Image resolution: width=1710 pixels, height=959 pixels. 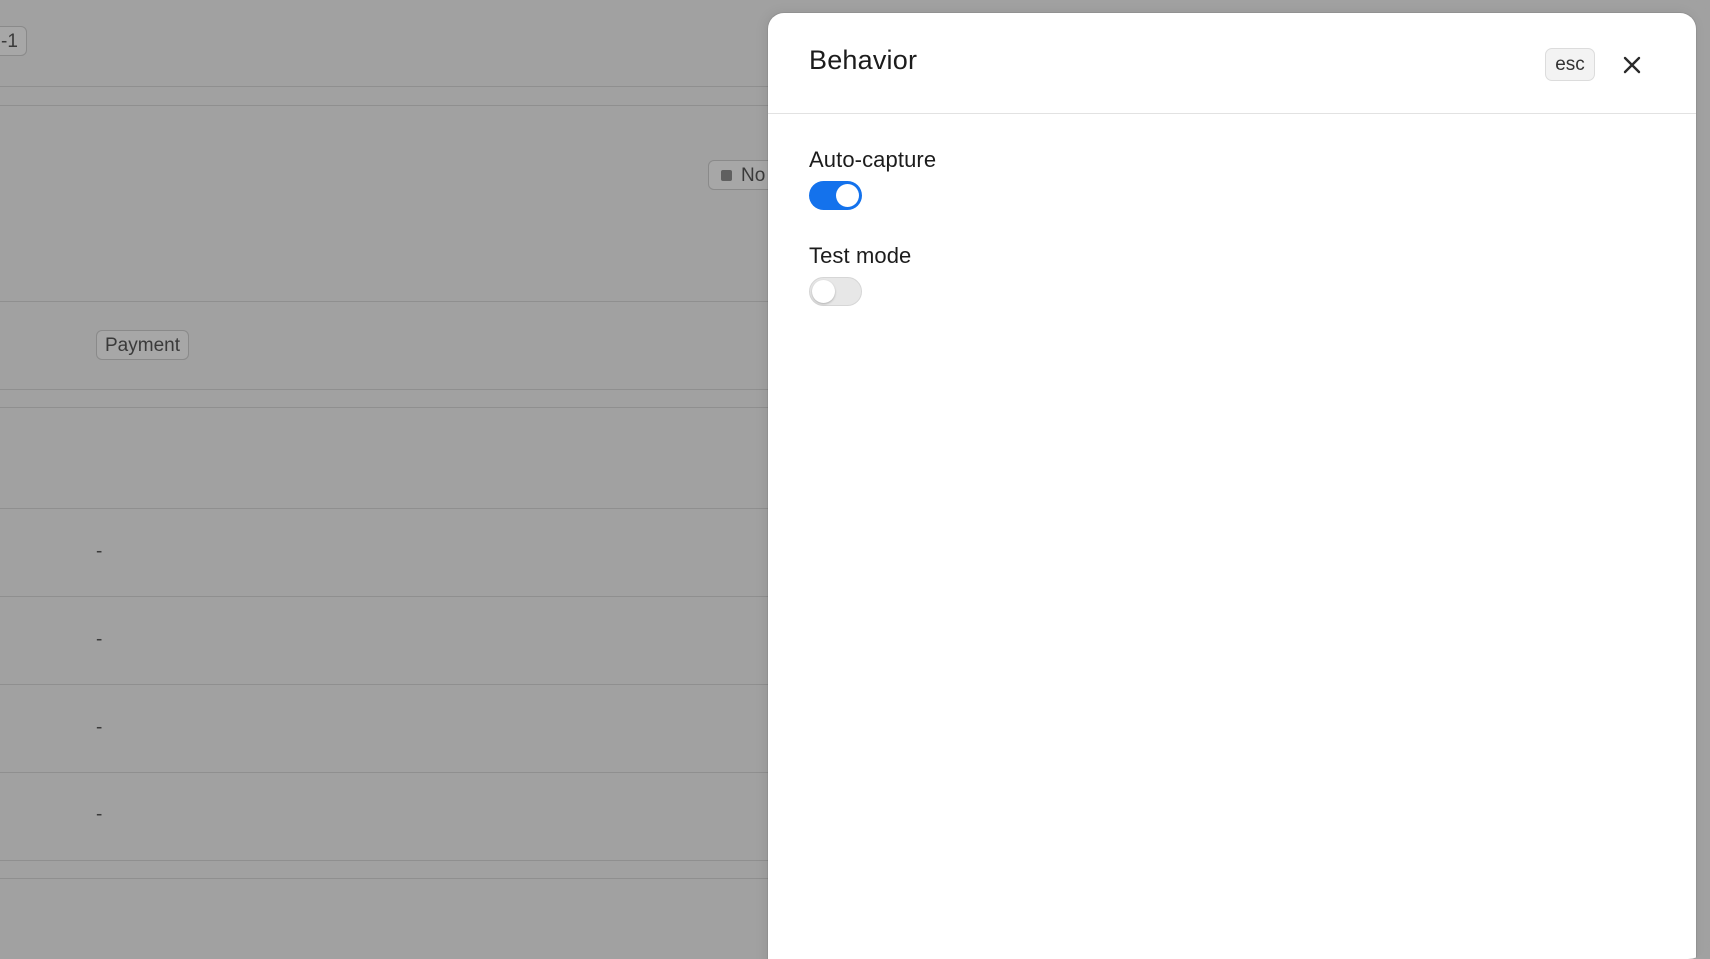 I want to click on panel-title: Behavior, so click(x=863, y=60).